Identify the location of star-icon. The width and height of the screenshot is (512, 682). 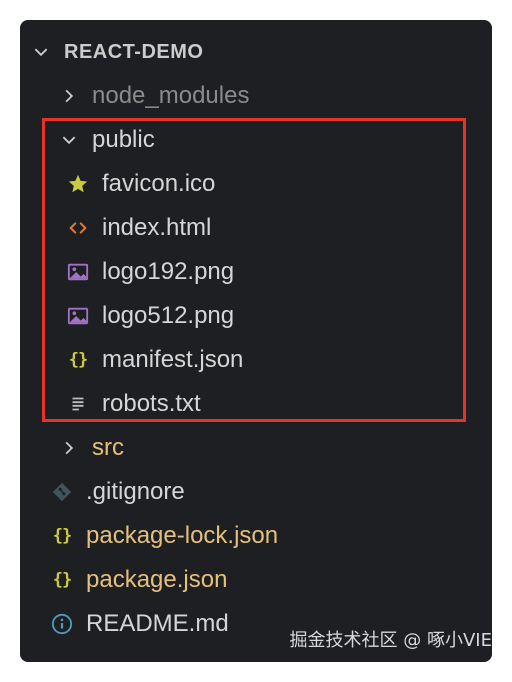
(78, 184).